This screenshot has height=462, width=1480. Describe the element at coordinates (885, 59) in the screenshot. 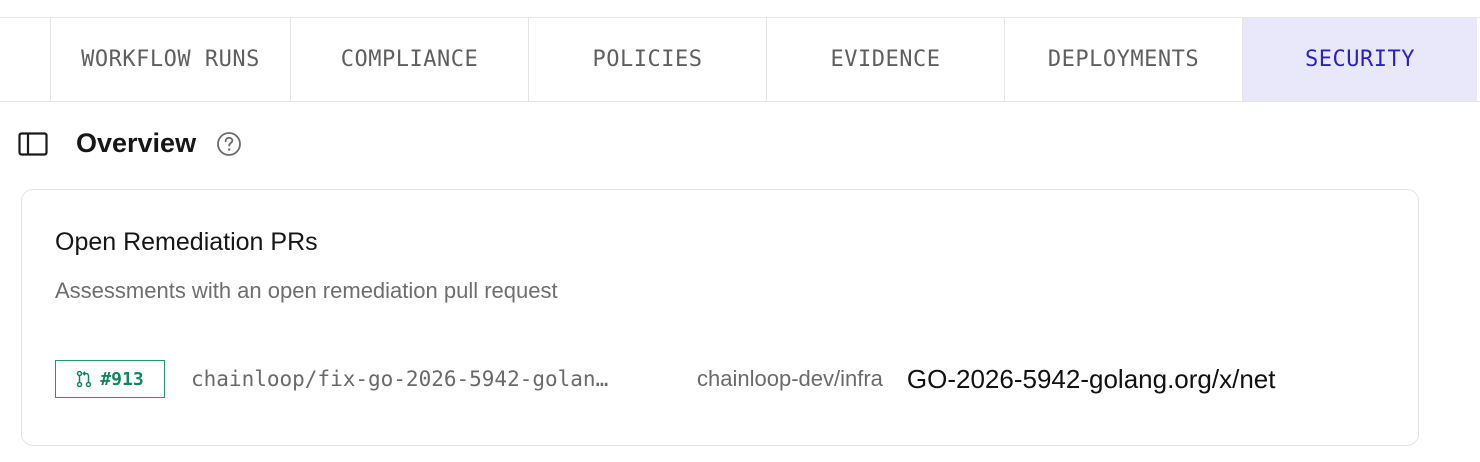

I see `tab-evidence: EVIDENCE` at that location.